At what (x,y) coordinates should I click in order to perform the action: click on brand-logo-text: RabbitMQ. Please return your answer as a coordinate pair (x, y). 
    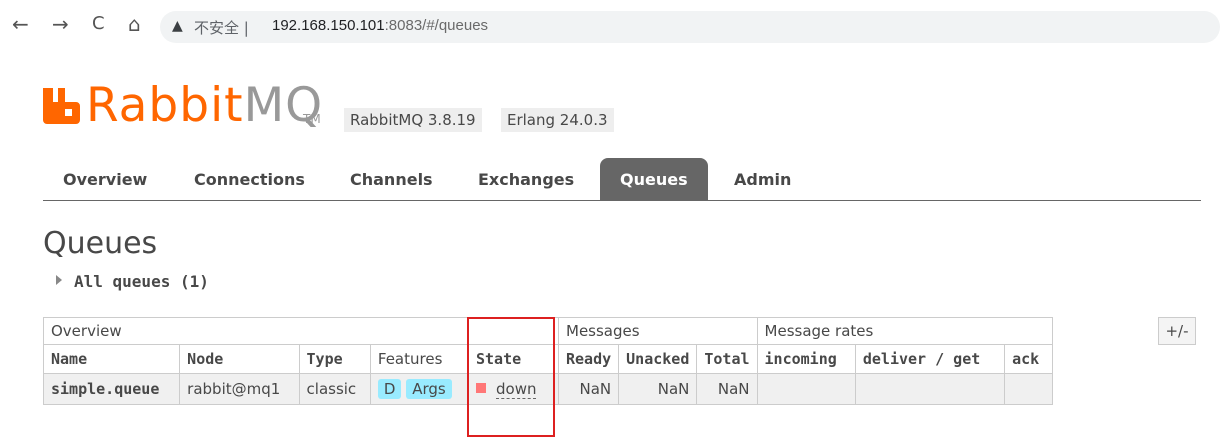
    Looking at the image, I should click on (204, 106).